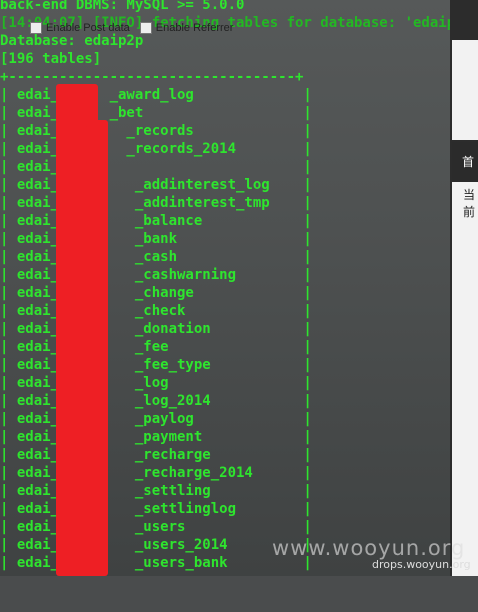 Image resolution: width=478 pixels, height=612 pixels. I want to click on table-count-line: [196 tables], so click(51, 59).